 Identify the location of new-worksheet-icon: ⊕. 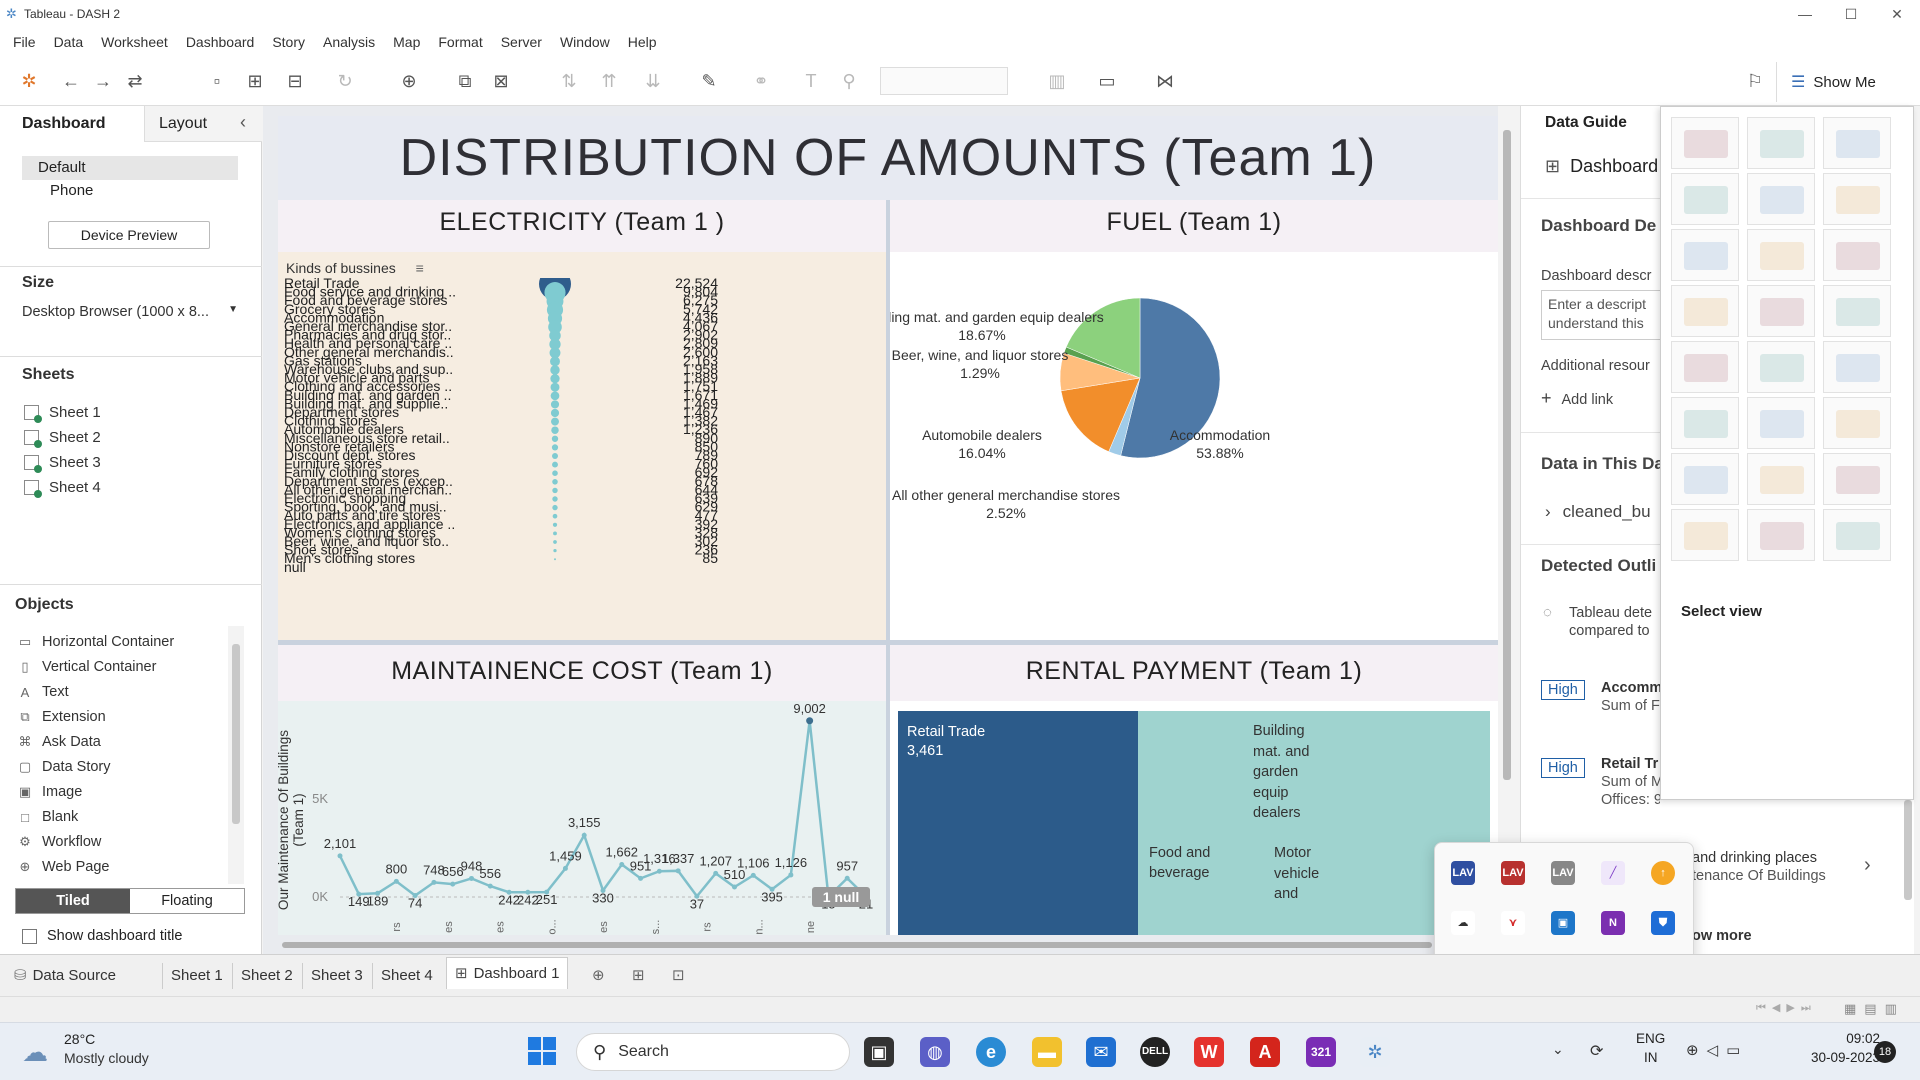
(598, 976).